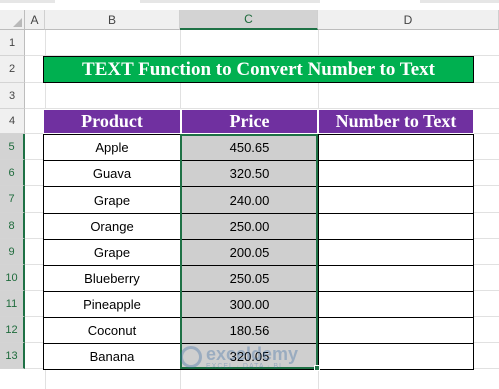 The width and height of the screenshot is (499, 389). Describe the element at coordinates (35, 20) in the screenshot. I see `column-header-a: A` at that location.